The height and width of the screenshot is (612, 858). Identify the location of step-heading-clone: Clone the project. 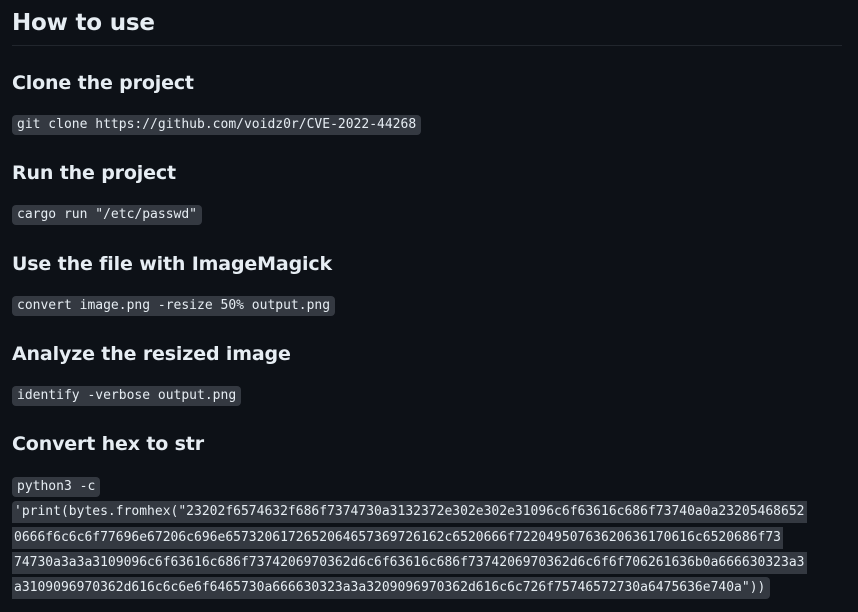
(103, 83).